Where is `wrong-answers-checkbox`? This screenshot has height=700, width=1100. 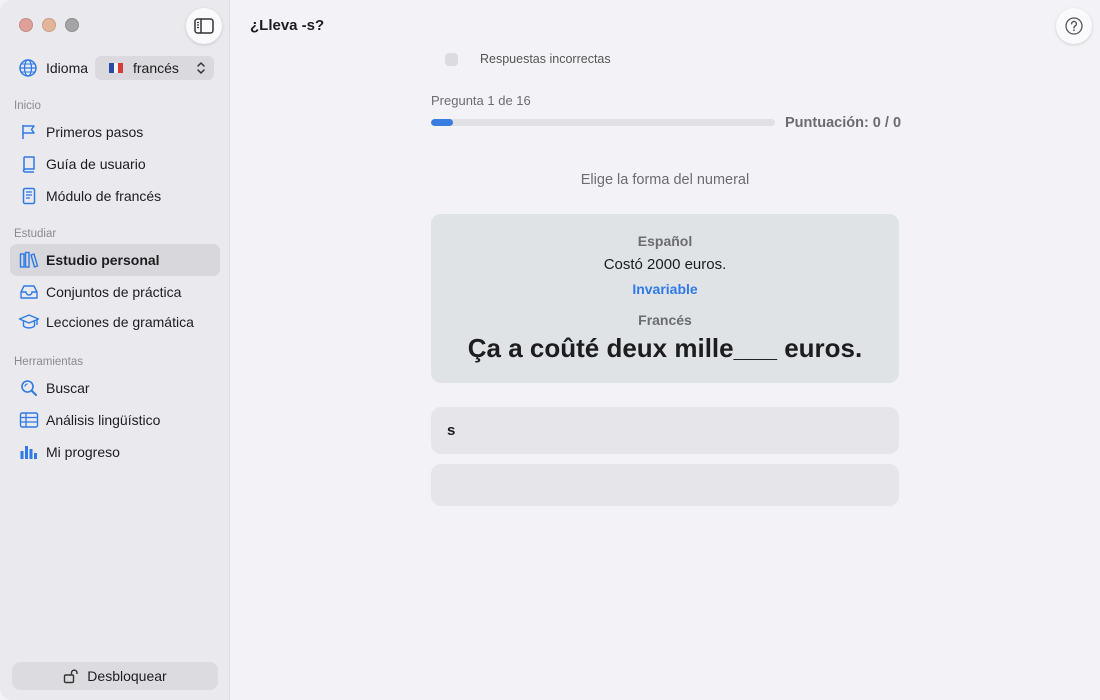
wrong-answers-checkbox is located at coordinates (451, 59).